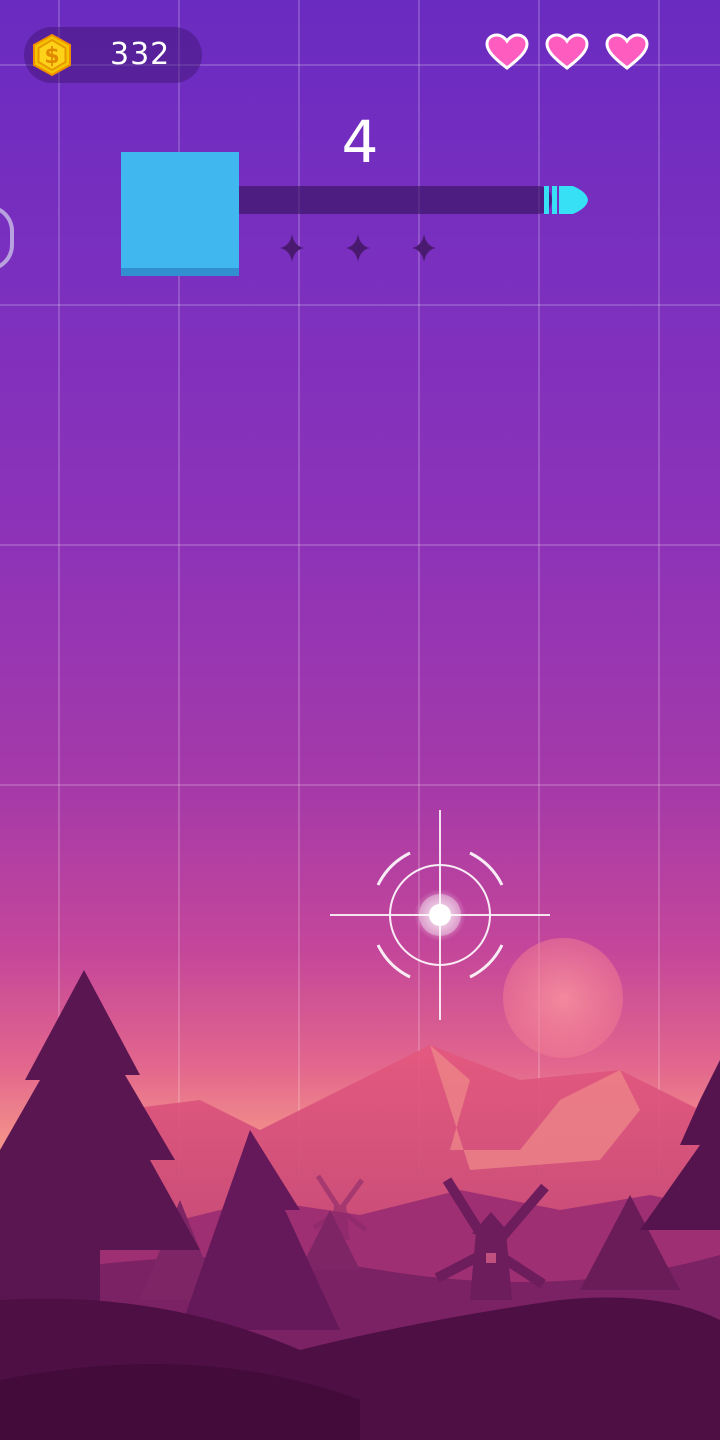  I want to click on bullet-icon, so click(566, 200).